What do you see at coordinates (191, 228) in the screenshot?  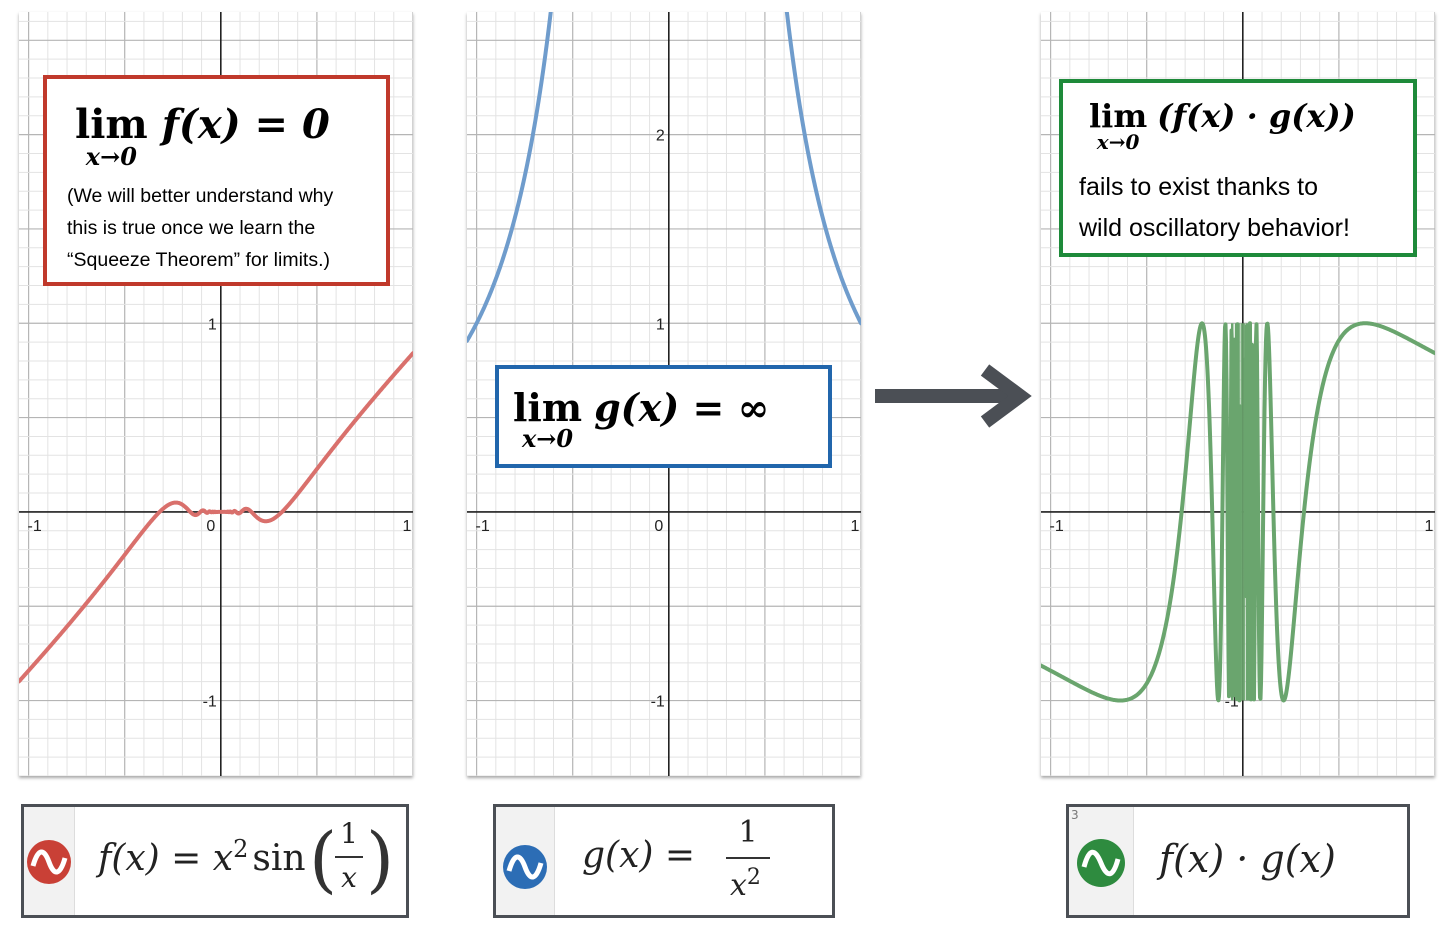 I see `note-line-2: this is true once we learn the` at bounding box center [191, 228].